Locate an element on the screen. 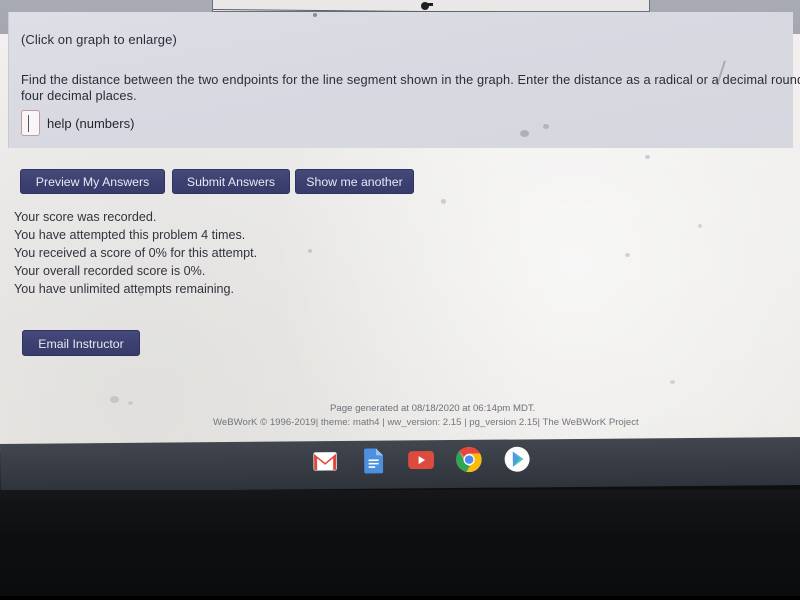 Image resolution: width=800 pixels, height=600 pixels. chrome-icon is located at coordinates (468, 460).